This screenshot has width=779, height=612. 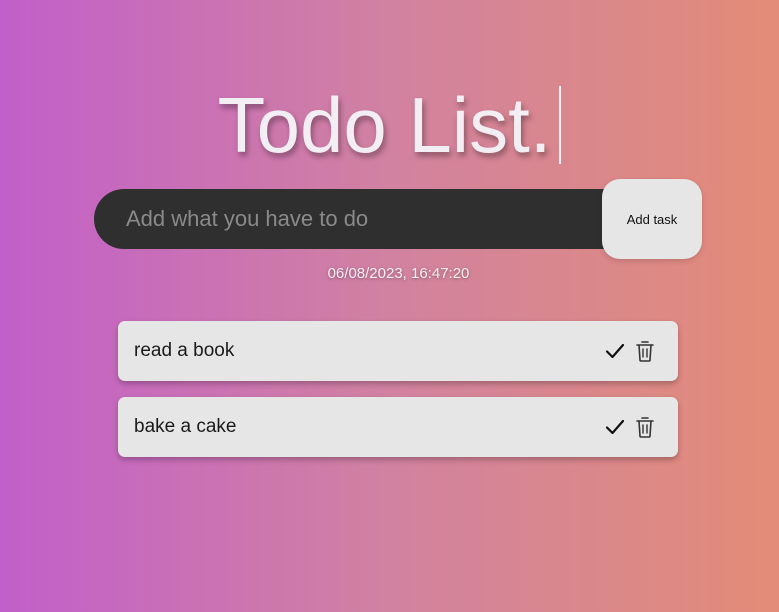 I want to click on page-title: Todo List., so click(x=384, y=125).